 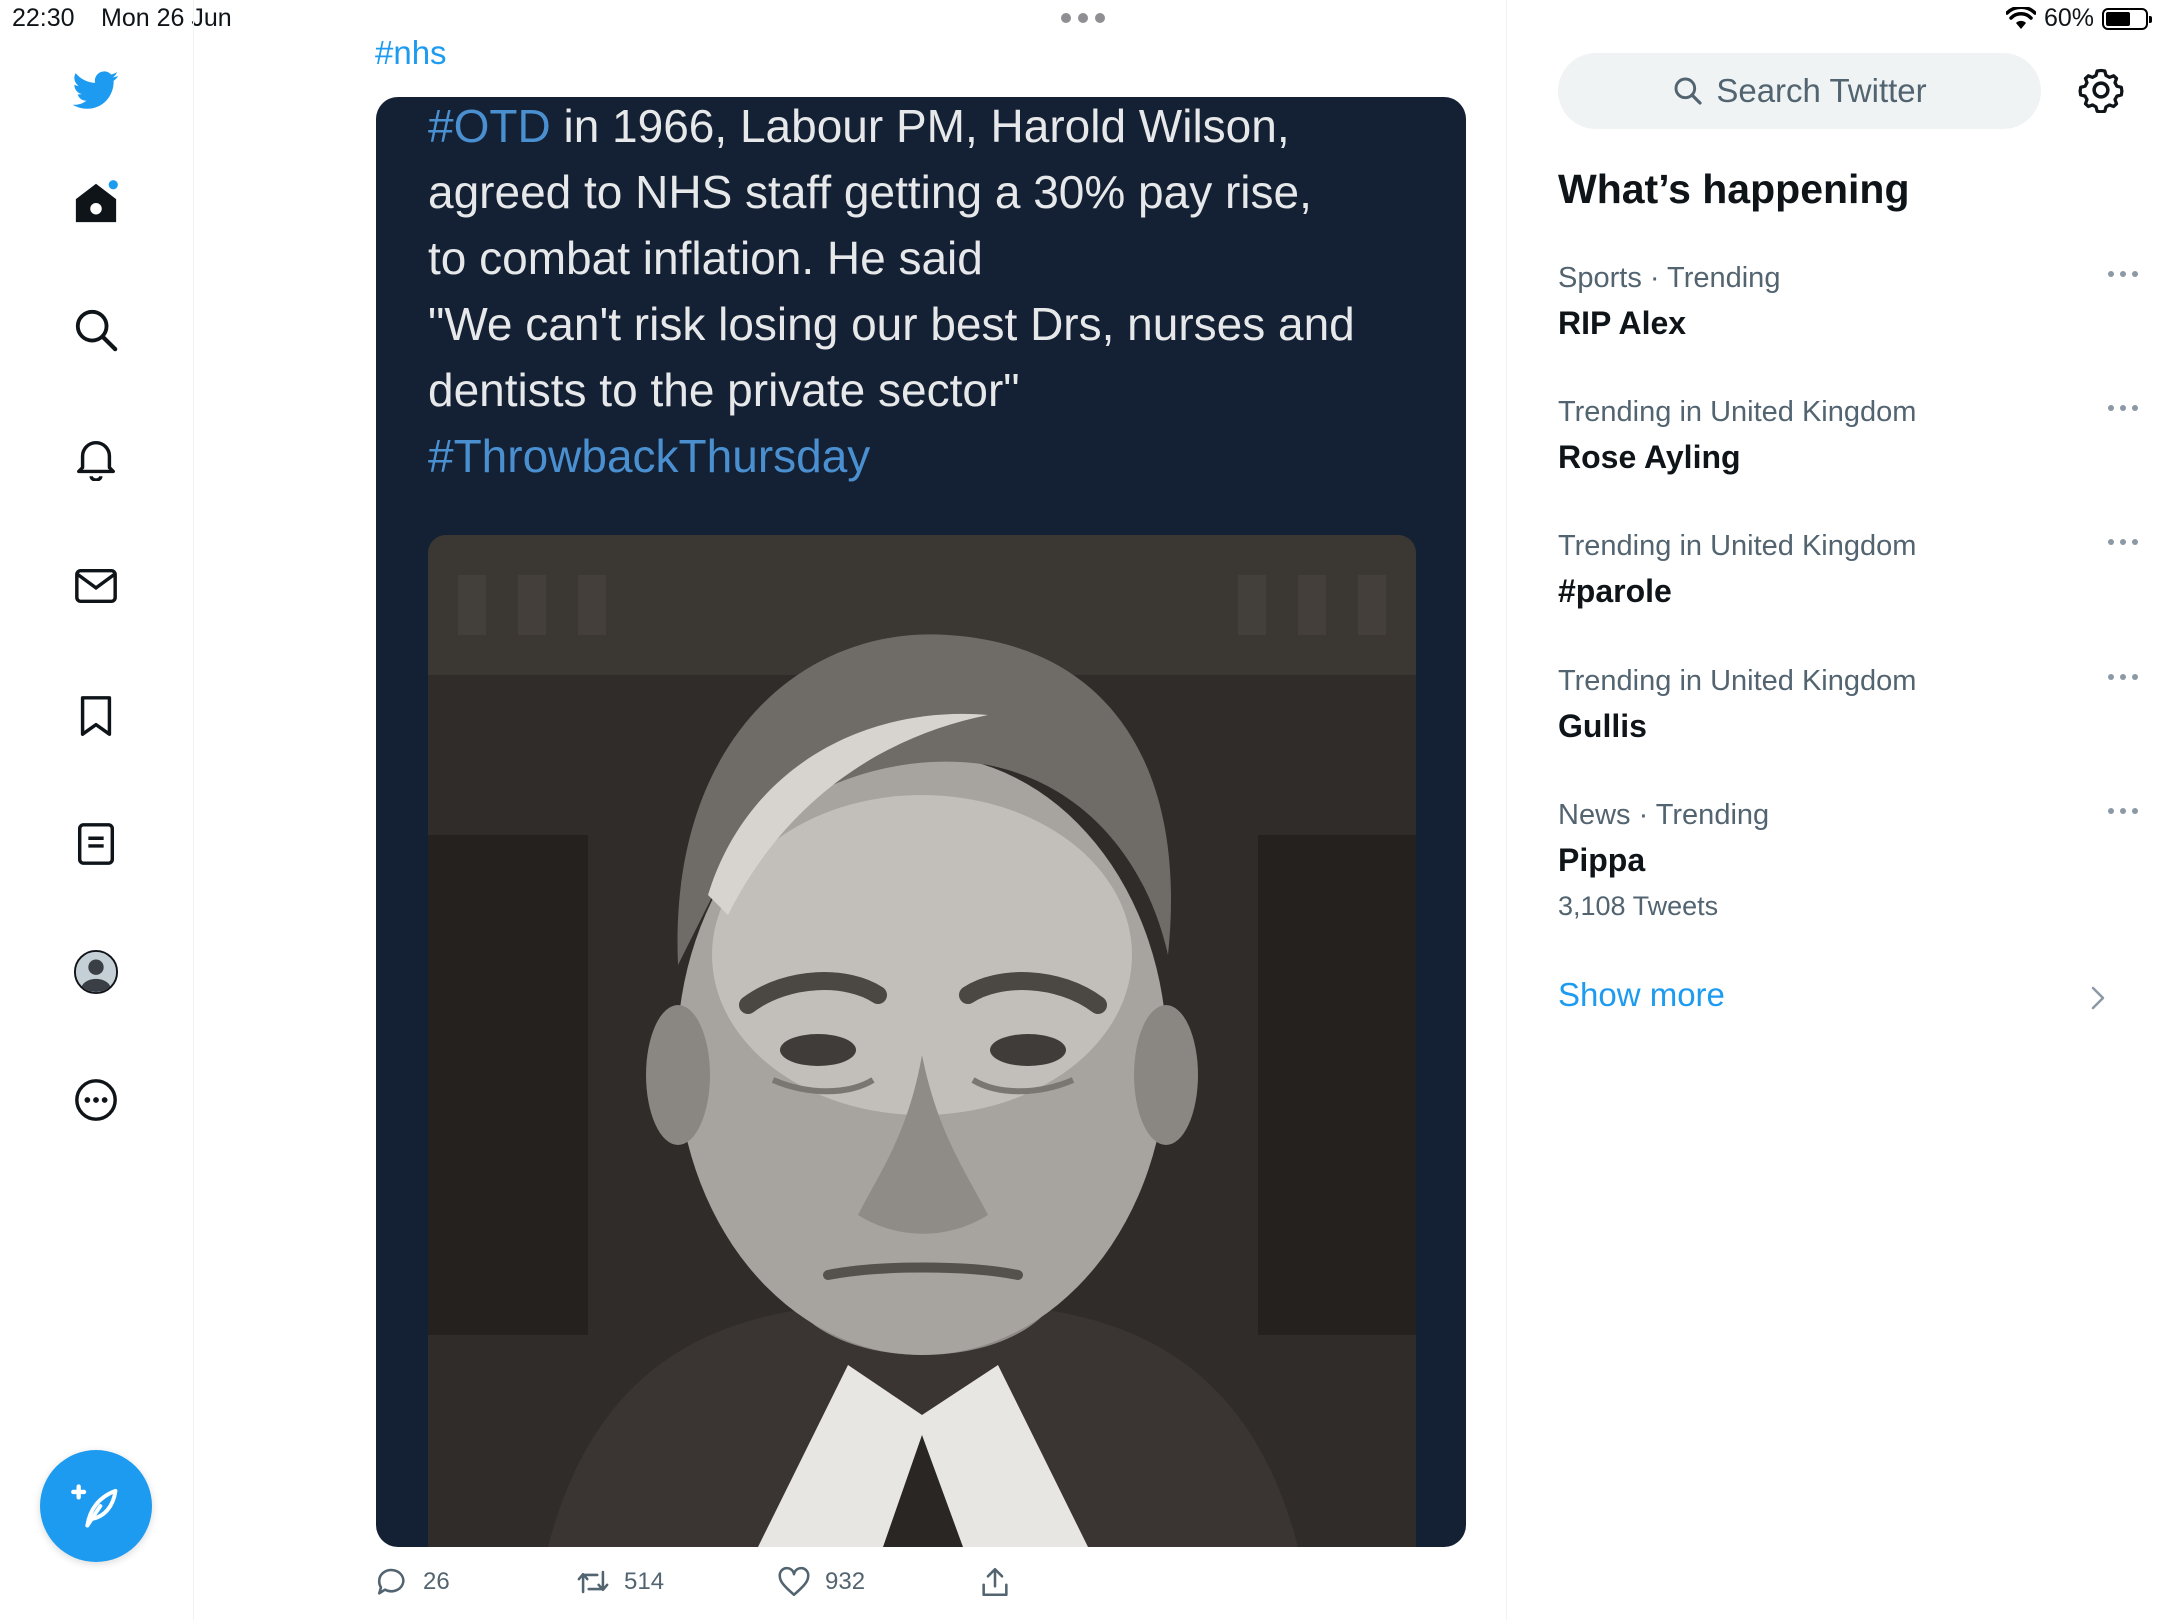 What do you see at coordinates (96, 844) in the screenshot?
I see `lists-icon` at bounding box center [96, 844].